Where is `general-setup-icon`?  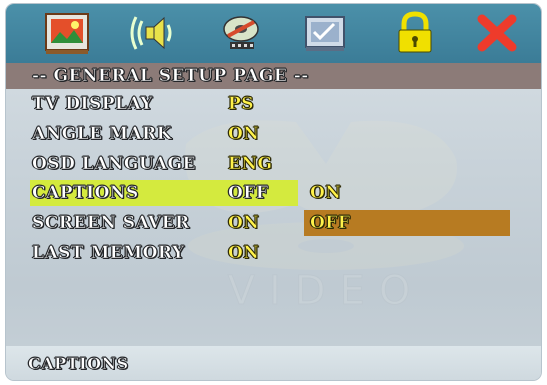
general-setup-icon is located at coordinates (67, 33).